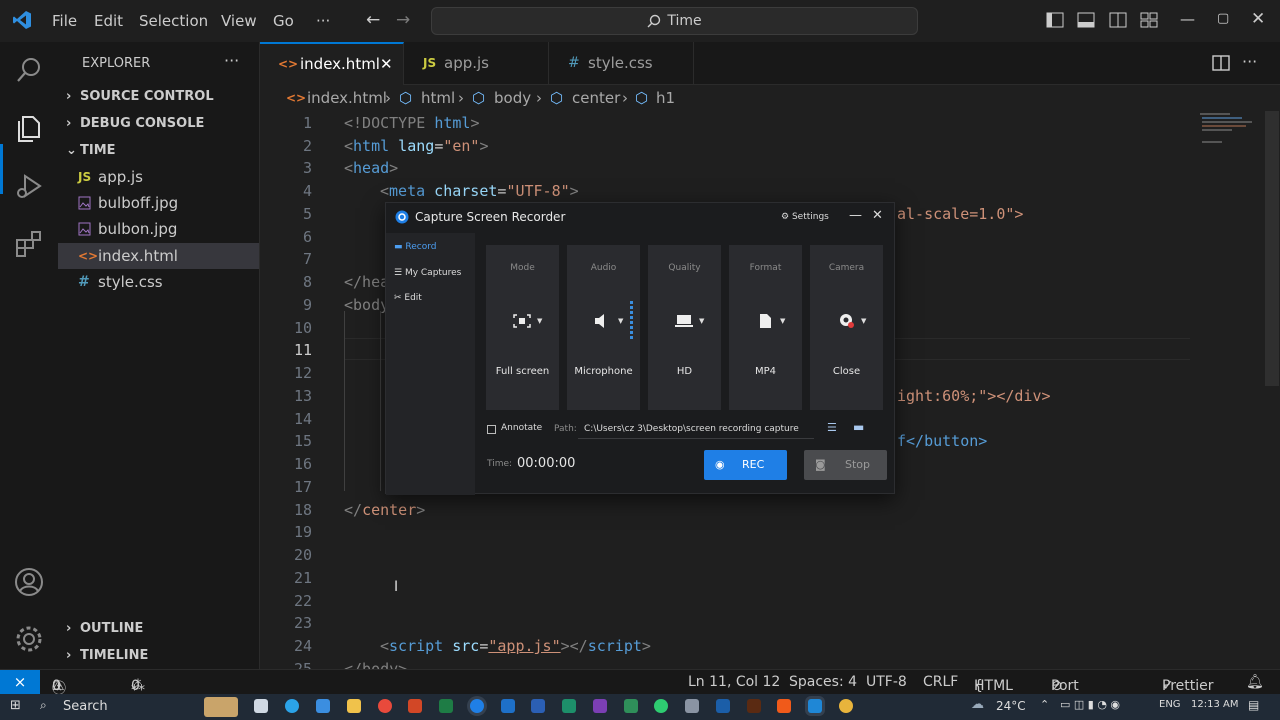  Describe the element at coordinates (621, 63) in the screenshot. I see `tab-style-css: # style.css` at that location.